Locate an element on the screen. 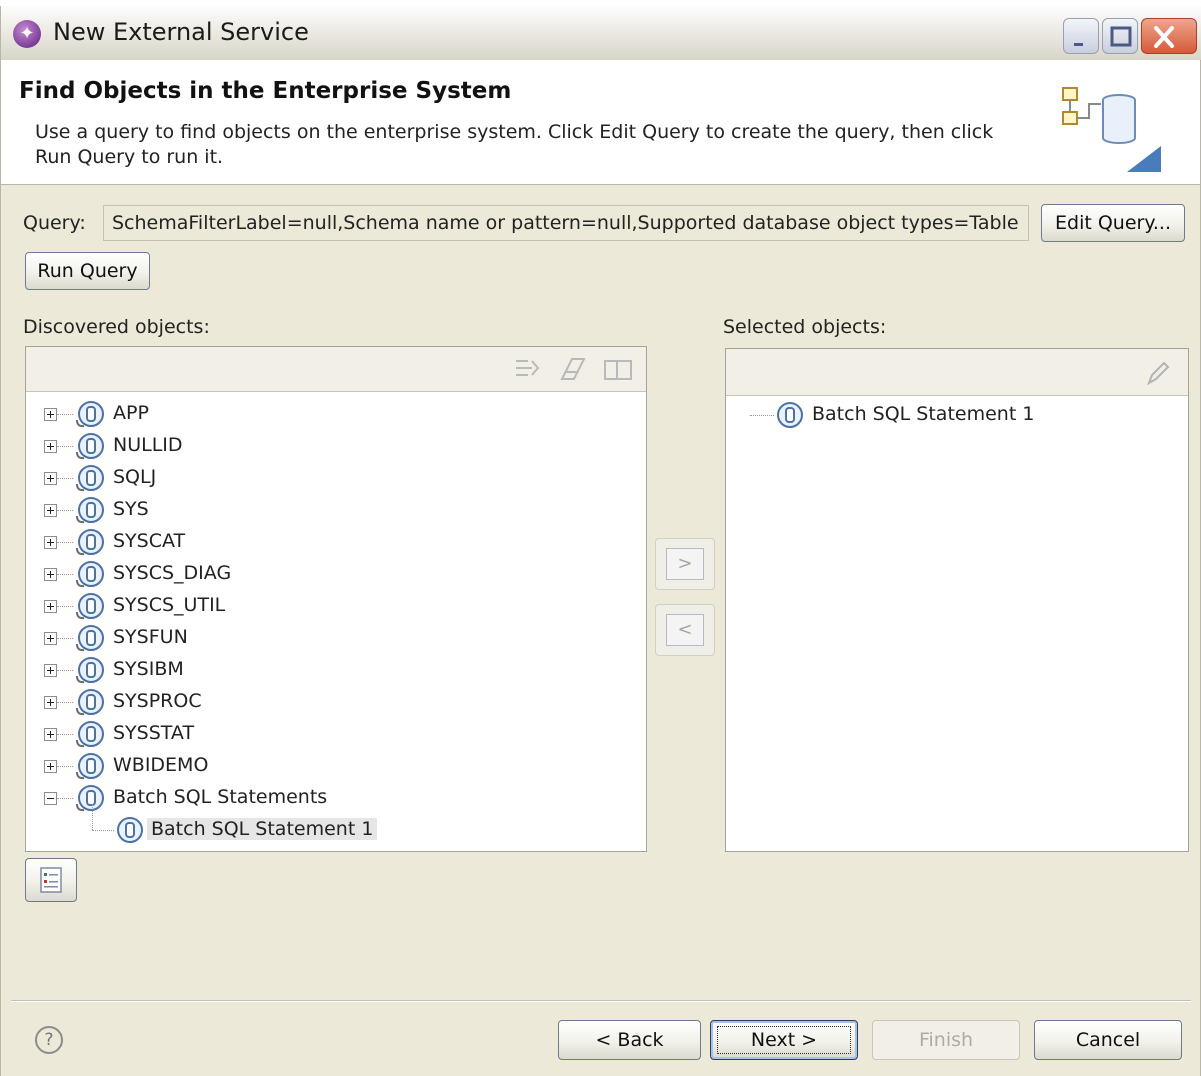  run-query-button: Run Query is located at coordinates (87, 271).